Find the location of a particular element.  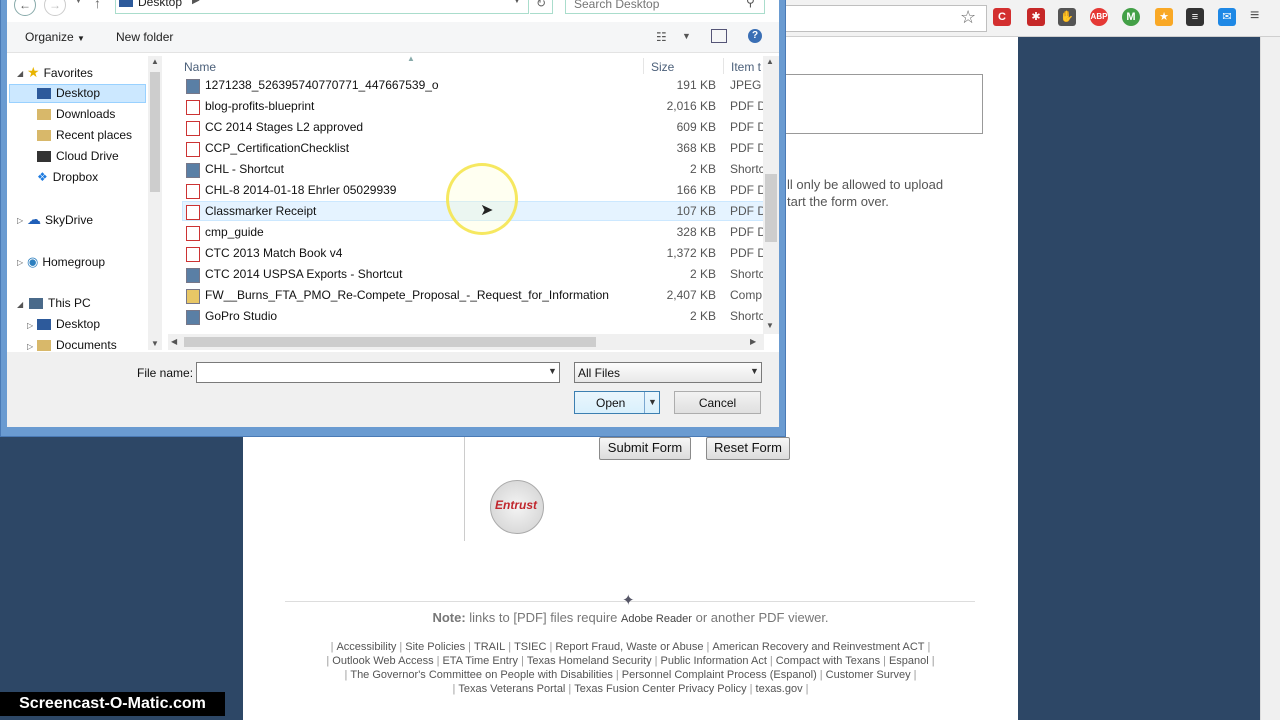

nav-item-downloads: Downloads is located at coordinates (76, 114).